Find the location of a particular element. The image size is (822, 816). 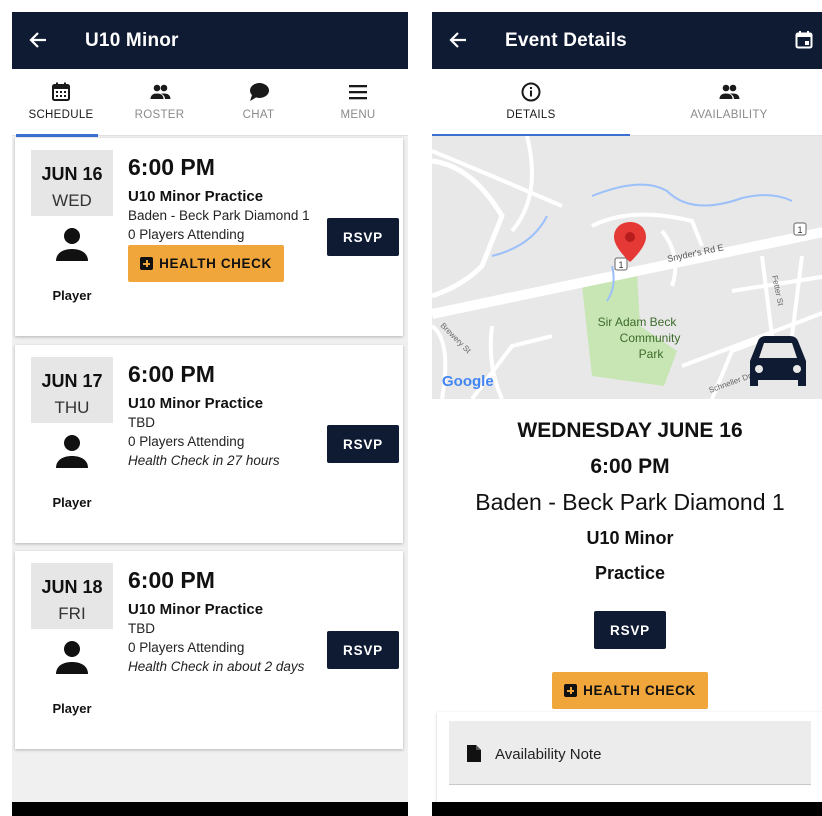

event-weekday: WED is located at coordinates (72, 200).